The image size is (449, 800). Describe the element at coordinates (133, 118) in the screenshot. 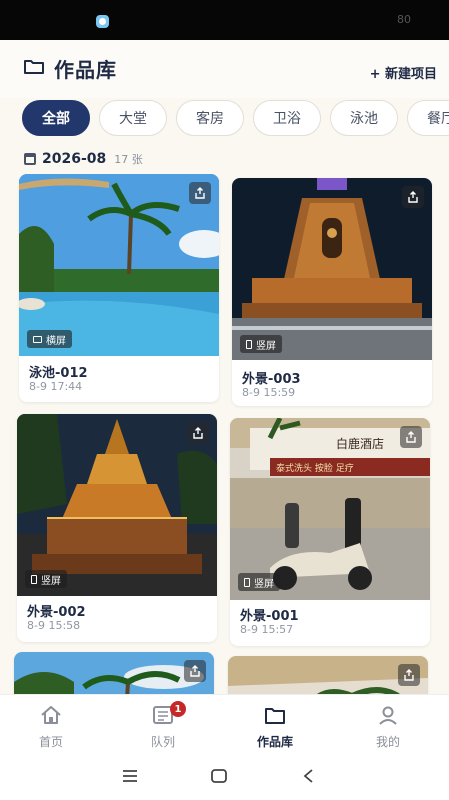

I see `filter-chip-lobby: 大堂` at that location.